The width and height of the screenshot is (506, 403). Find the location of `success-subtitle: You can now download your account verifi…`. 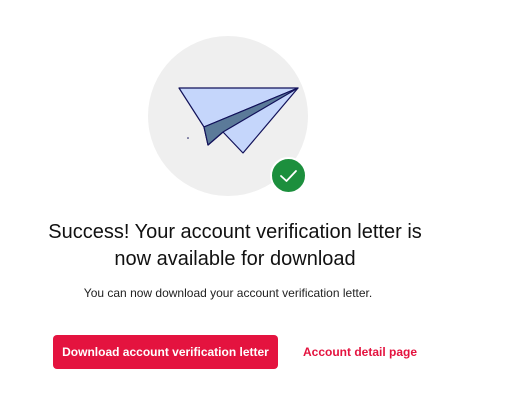

success-subtitle: You can now download your account verifi… is located at coordinates (228, 293).